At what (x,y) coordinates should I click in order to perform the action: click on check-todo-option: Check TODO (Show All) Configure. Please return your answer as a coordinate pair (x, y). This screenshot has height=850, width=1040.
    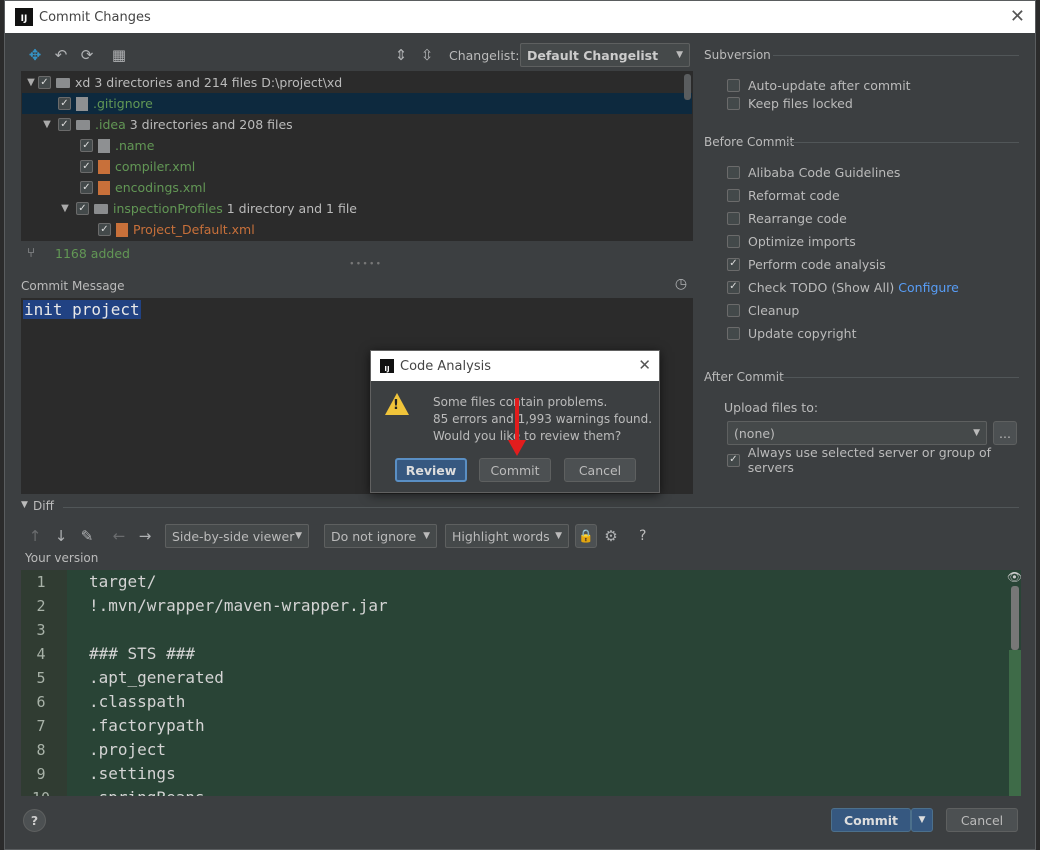
    Looking at the image, I should click on (843, 287).